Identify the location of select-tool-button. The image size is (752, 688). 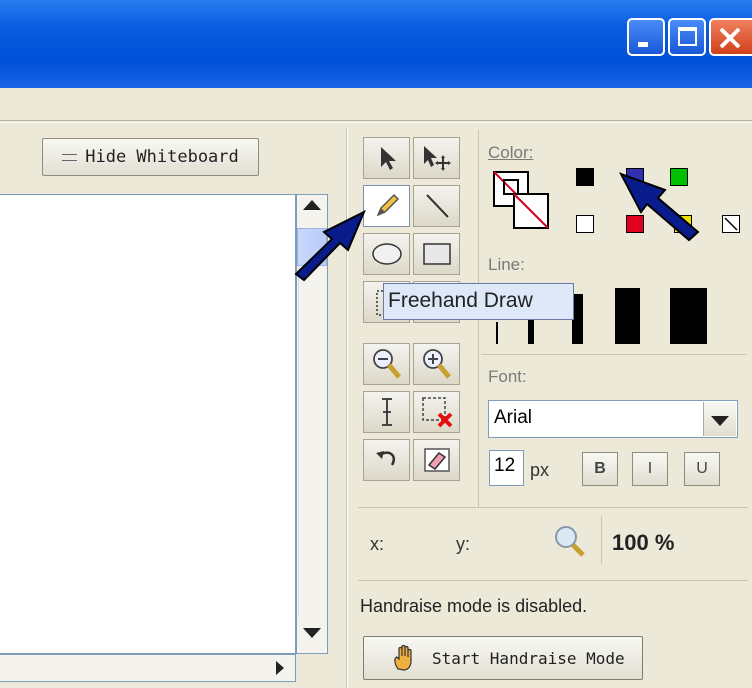
(386, 158).